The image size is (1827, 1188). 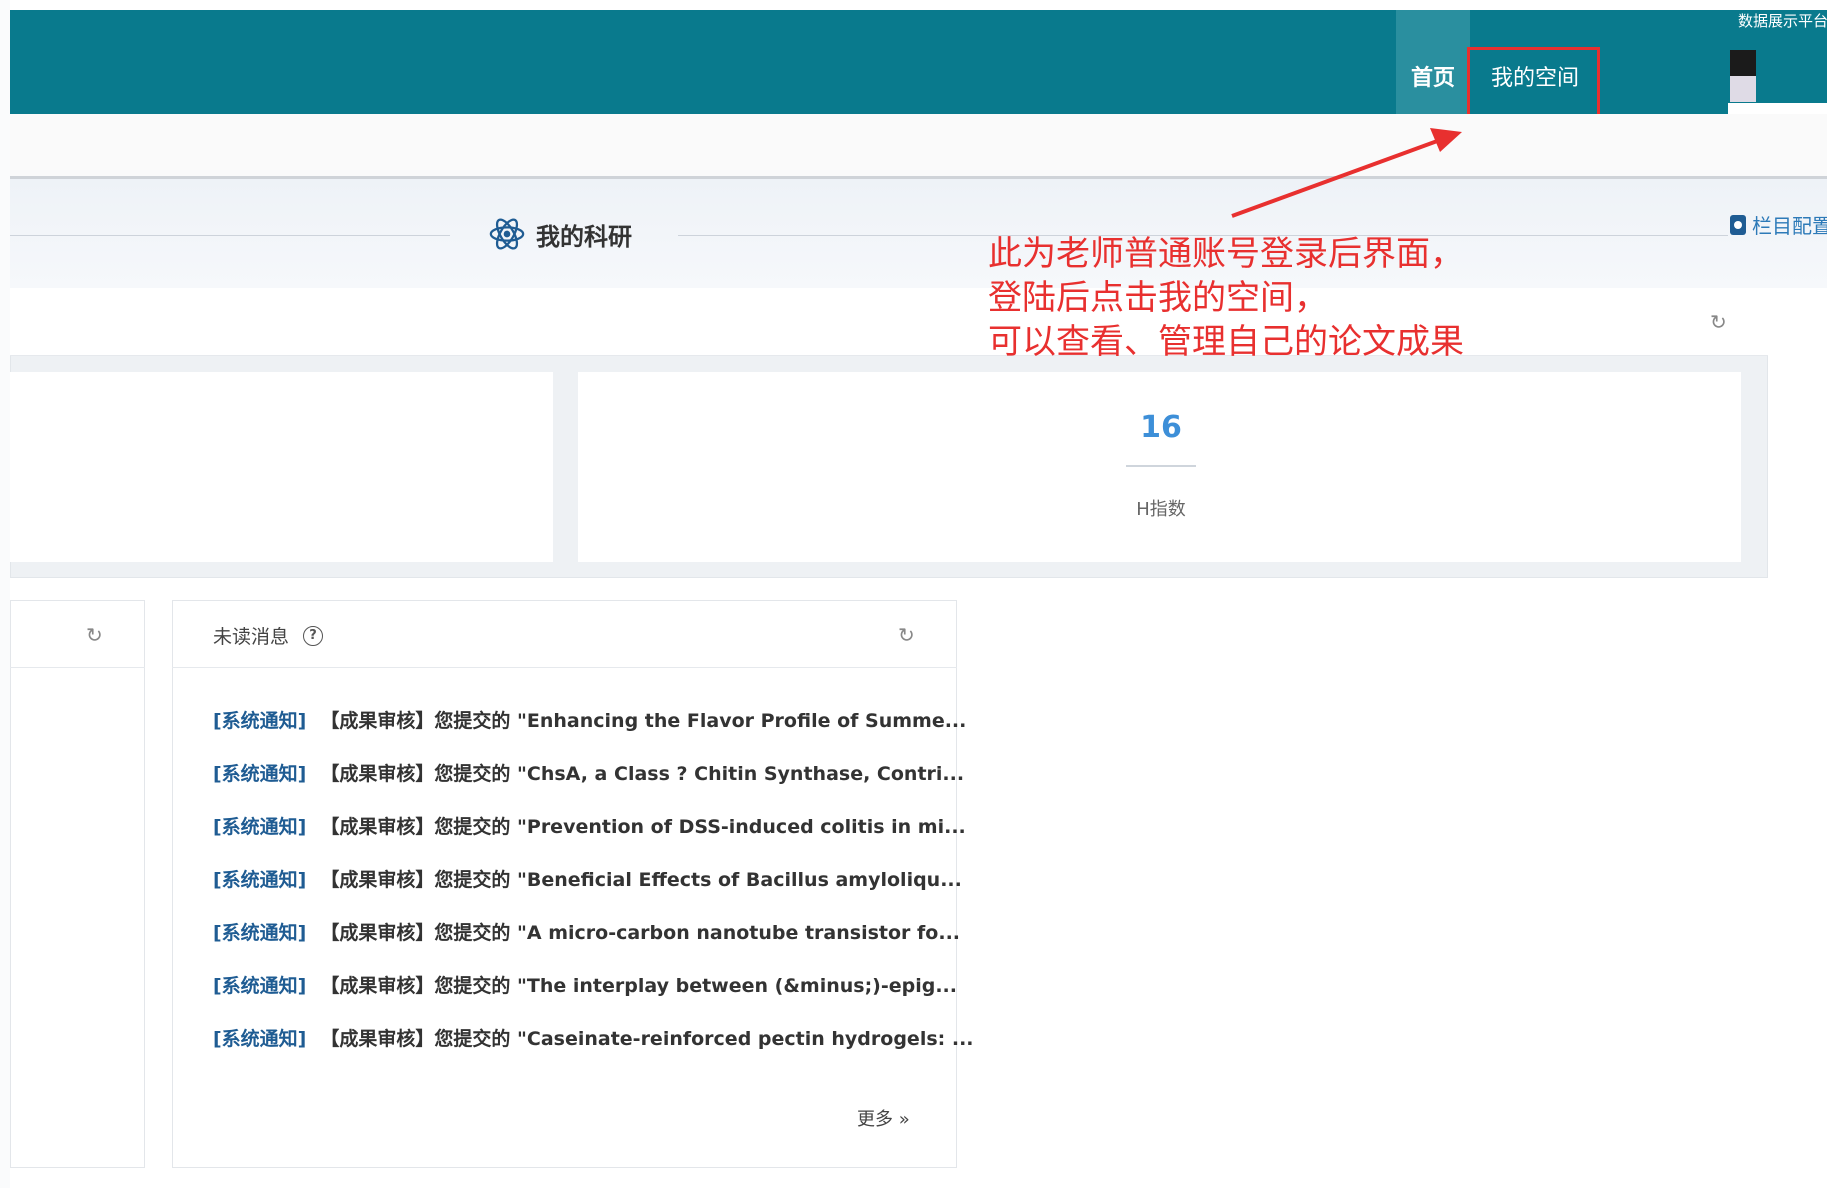 I want to click on h-index-card, so click(x=1159, y=467).